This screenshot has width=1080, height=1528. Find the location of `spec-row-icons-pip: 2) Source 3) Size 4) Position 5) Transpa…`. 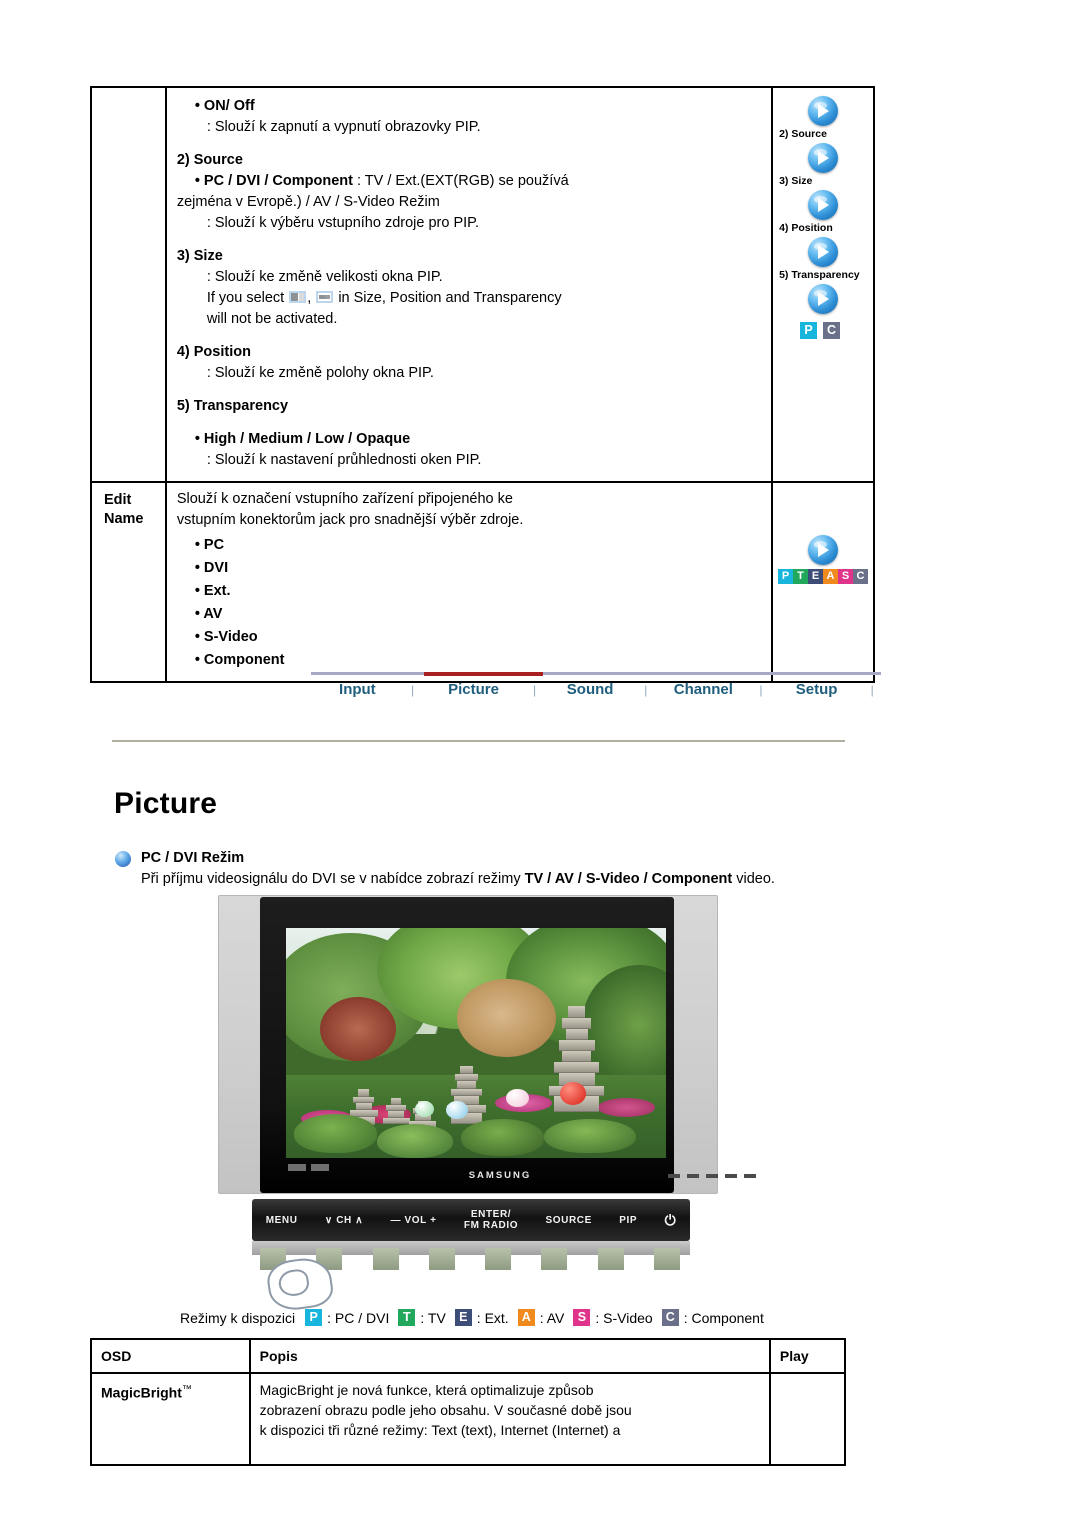

spec-row-icons-pip: 2) Source 3) Size 4) Position 5) Transpa… is located at coordinates (823, 284).